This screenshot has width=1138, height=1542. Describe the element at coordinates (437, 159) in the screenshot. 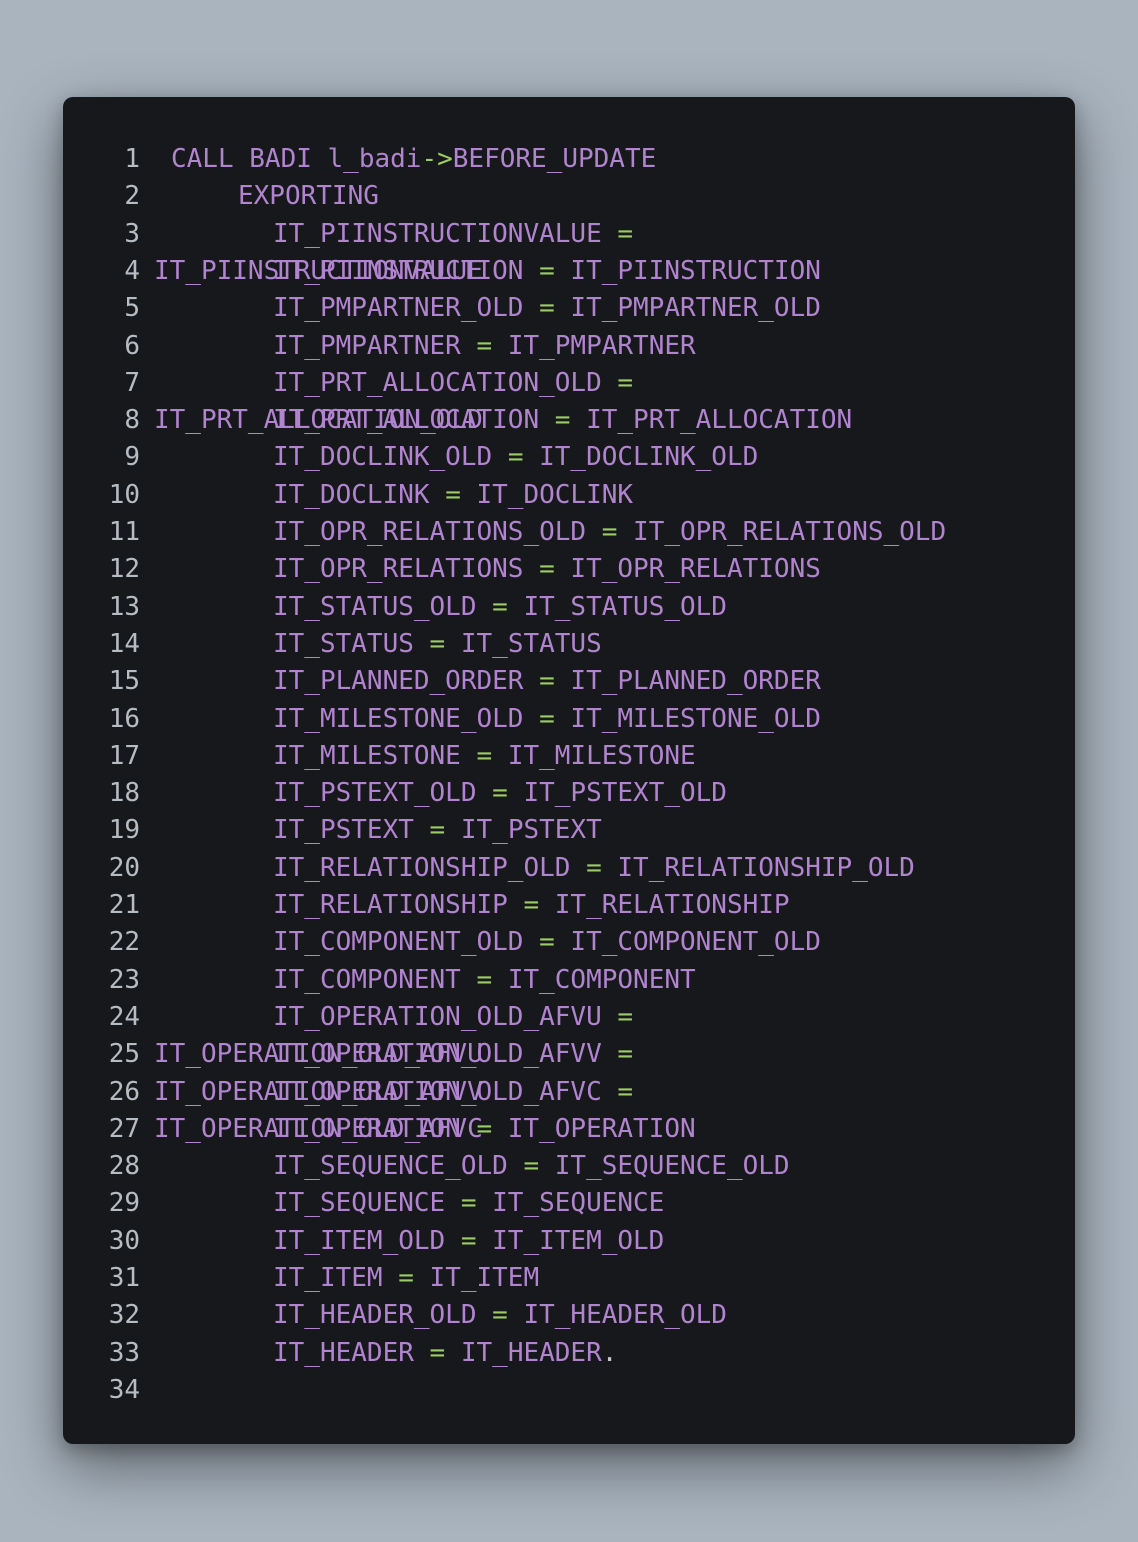

I see `operator-token: ->` at that location.